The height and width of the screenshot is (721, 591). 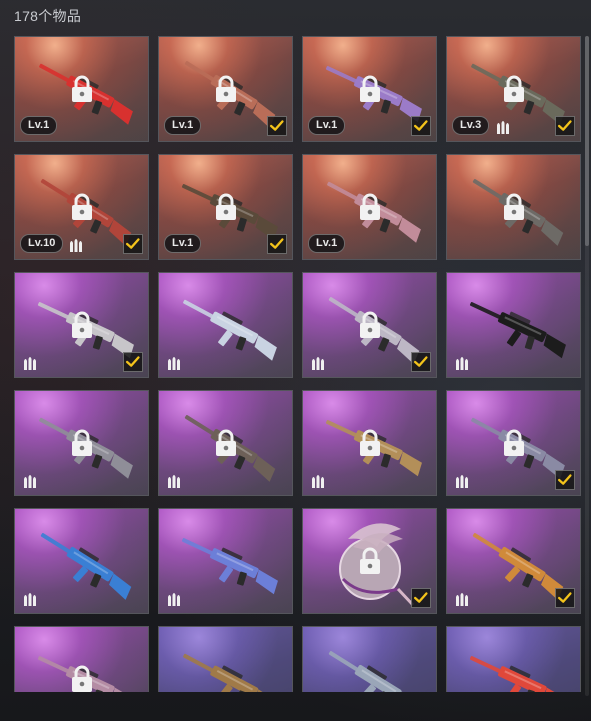 I want to click on inventory-item: Lv.3, so click(x=513, y=89).